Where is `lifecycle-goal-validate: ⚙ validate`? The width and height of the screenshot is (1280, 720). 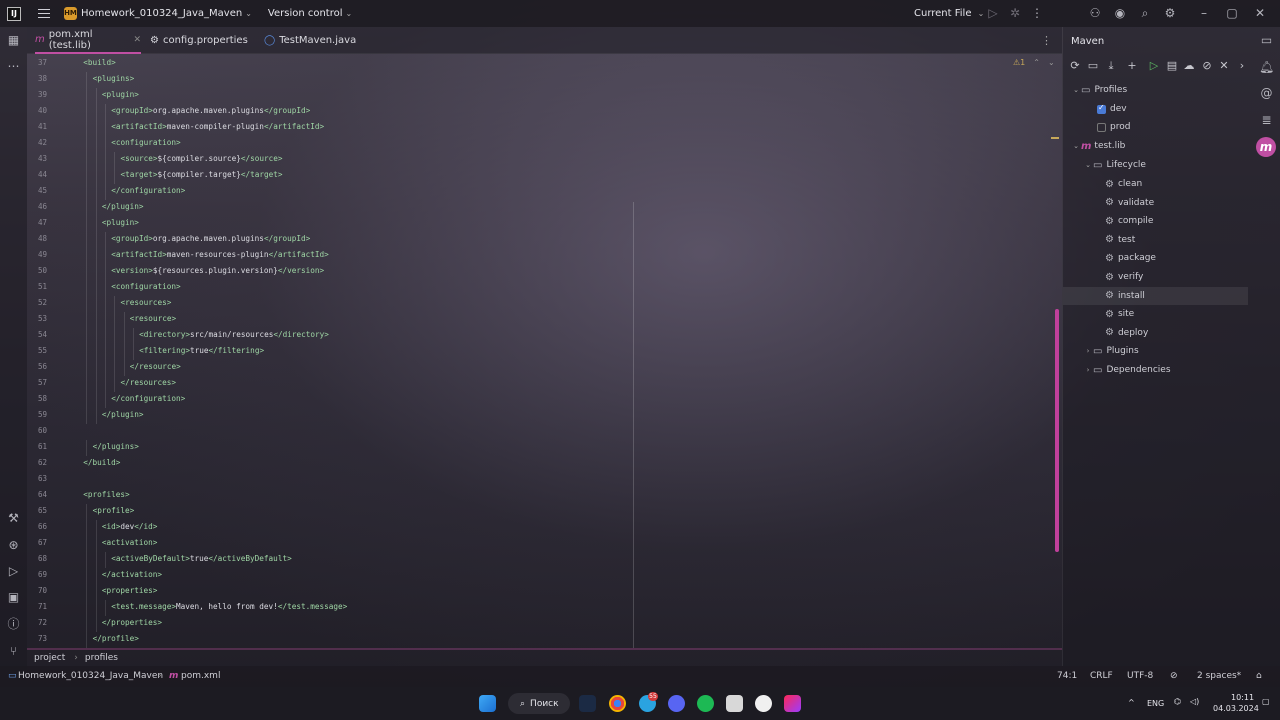
lifecycle-goal-validate: ⚙ validate is located at coordinates (1155, 203).